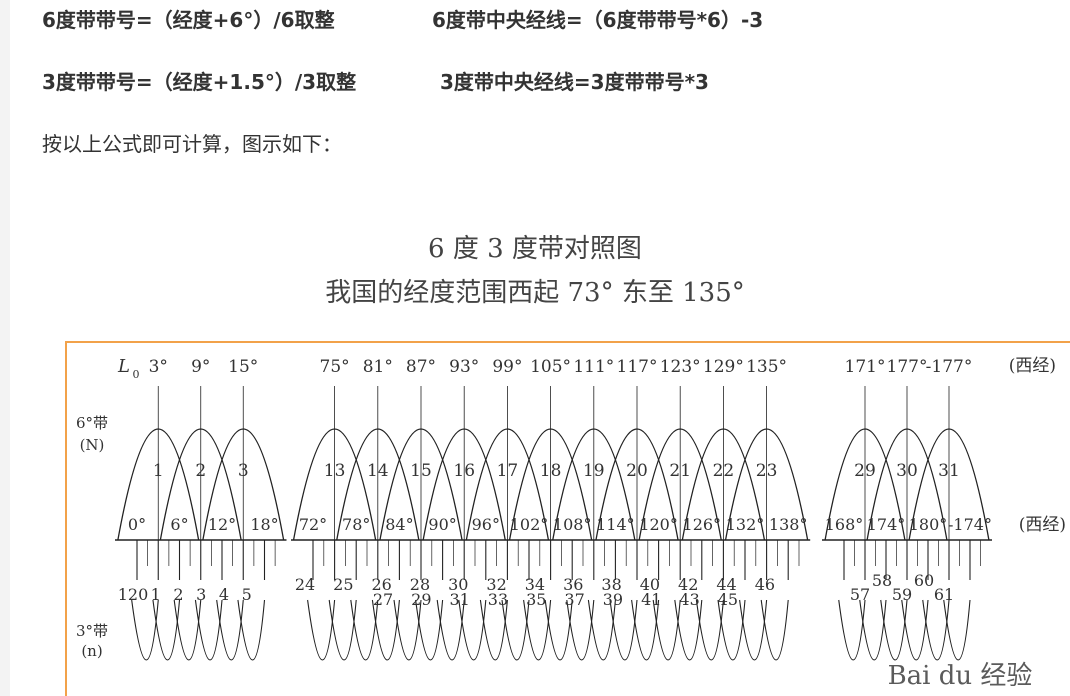  I want to click on zone-boundary-label: 132°, so click(745, 524).